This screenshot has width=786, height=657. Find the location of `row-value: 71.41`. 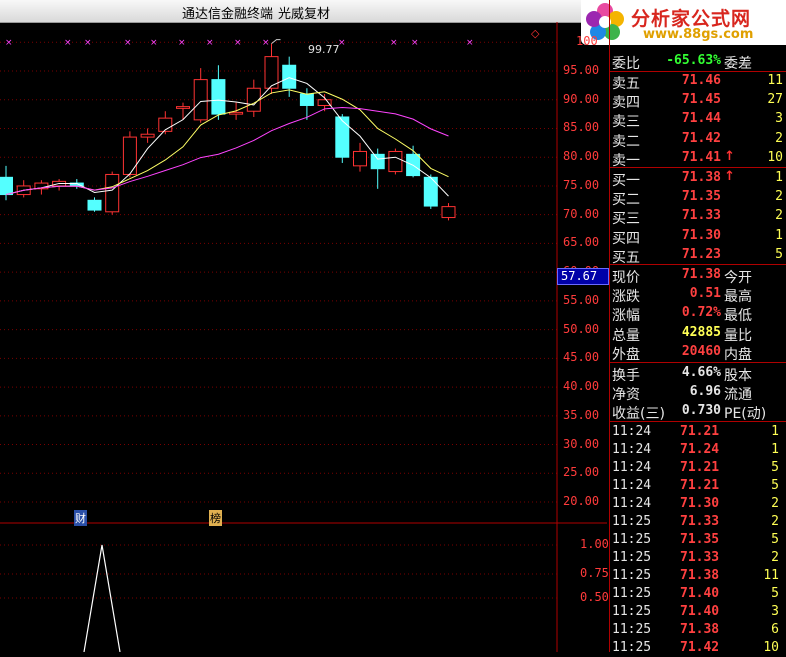

row-value: 71.41 is located at coordinates (701, 157).